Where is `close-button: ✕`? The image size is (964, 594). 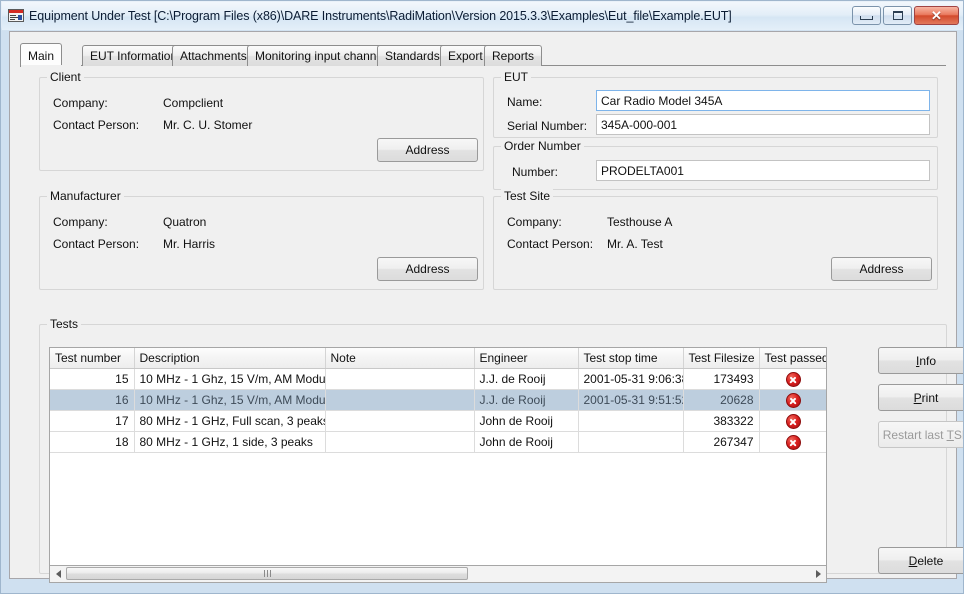
close-button: ✕ is located at coordinates (936, 15).